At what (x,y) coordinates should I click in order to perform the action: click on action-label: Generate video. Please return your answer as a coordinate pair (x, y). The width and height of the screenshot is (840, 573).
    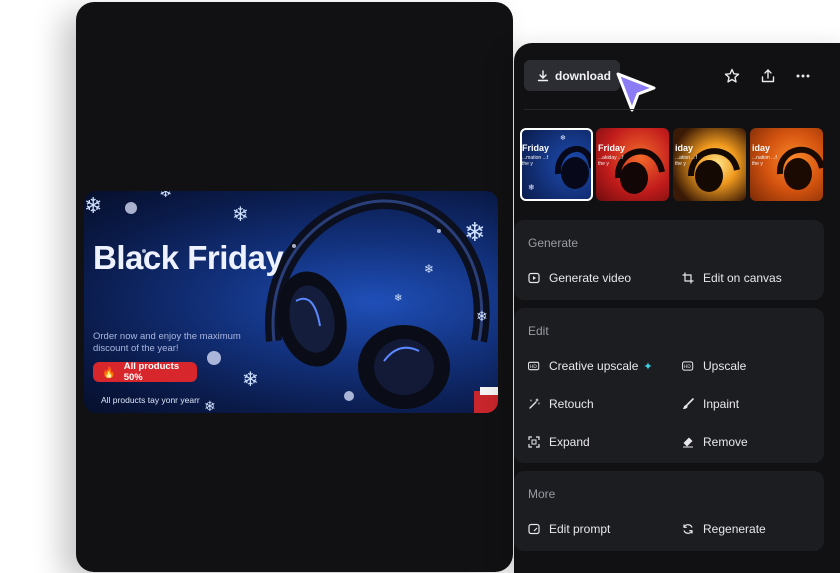
    Looking at the image, I should click on (590, 278).